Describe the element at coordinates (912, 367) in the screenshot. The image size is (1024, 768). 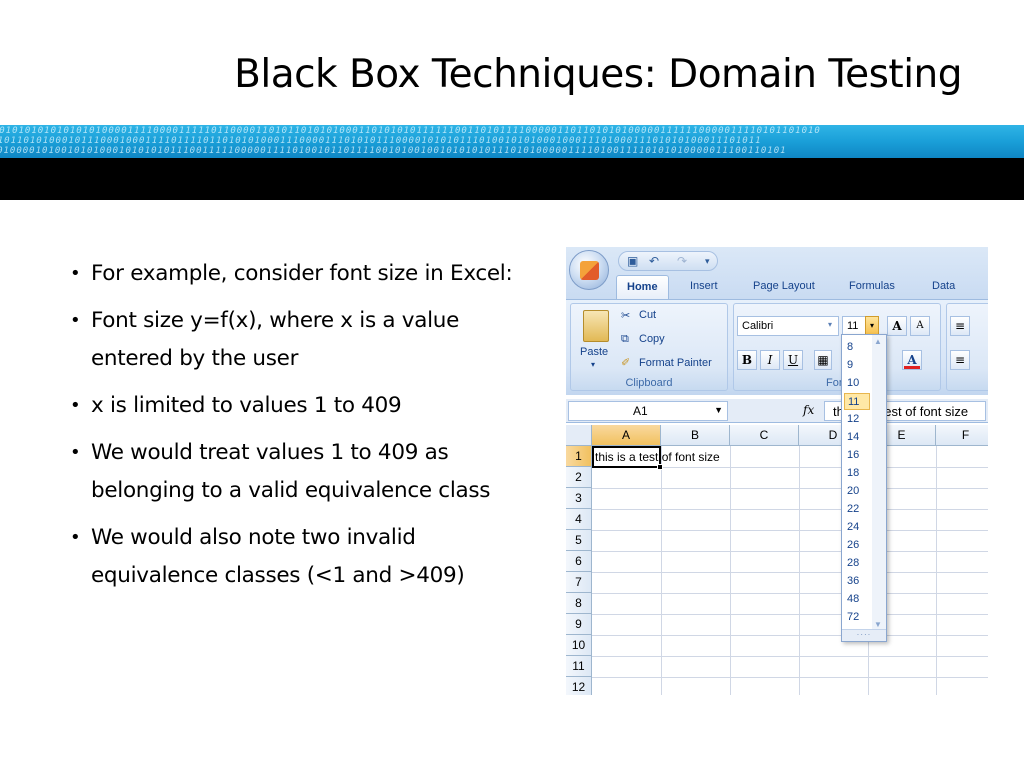
I see `font-color-swatch` at that location.